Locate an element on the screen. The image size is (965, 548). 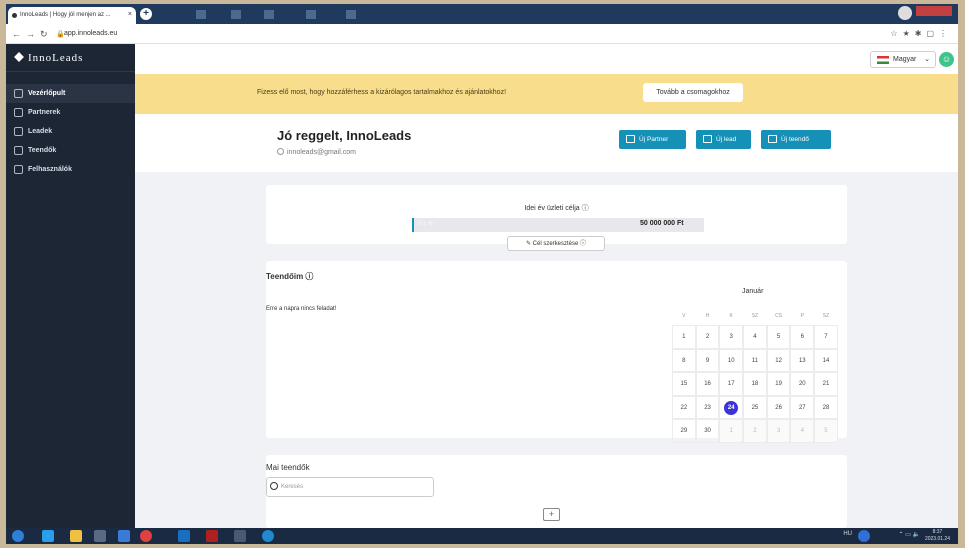
calendar-week: 1234567 is located at coordinates (755, 337).